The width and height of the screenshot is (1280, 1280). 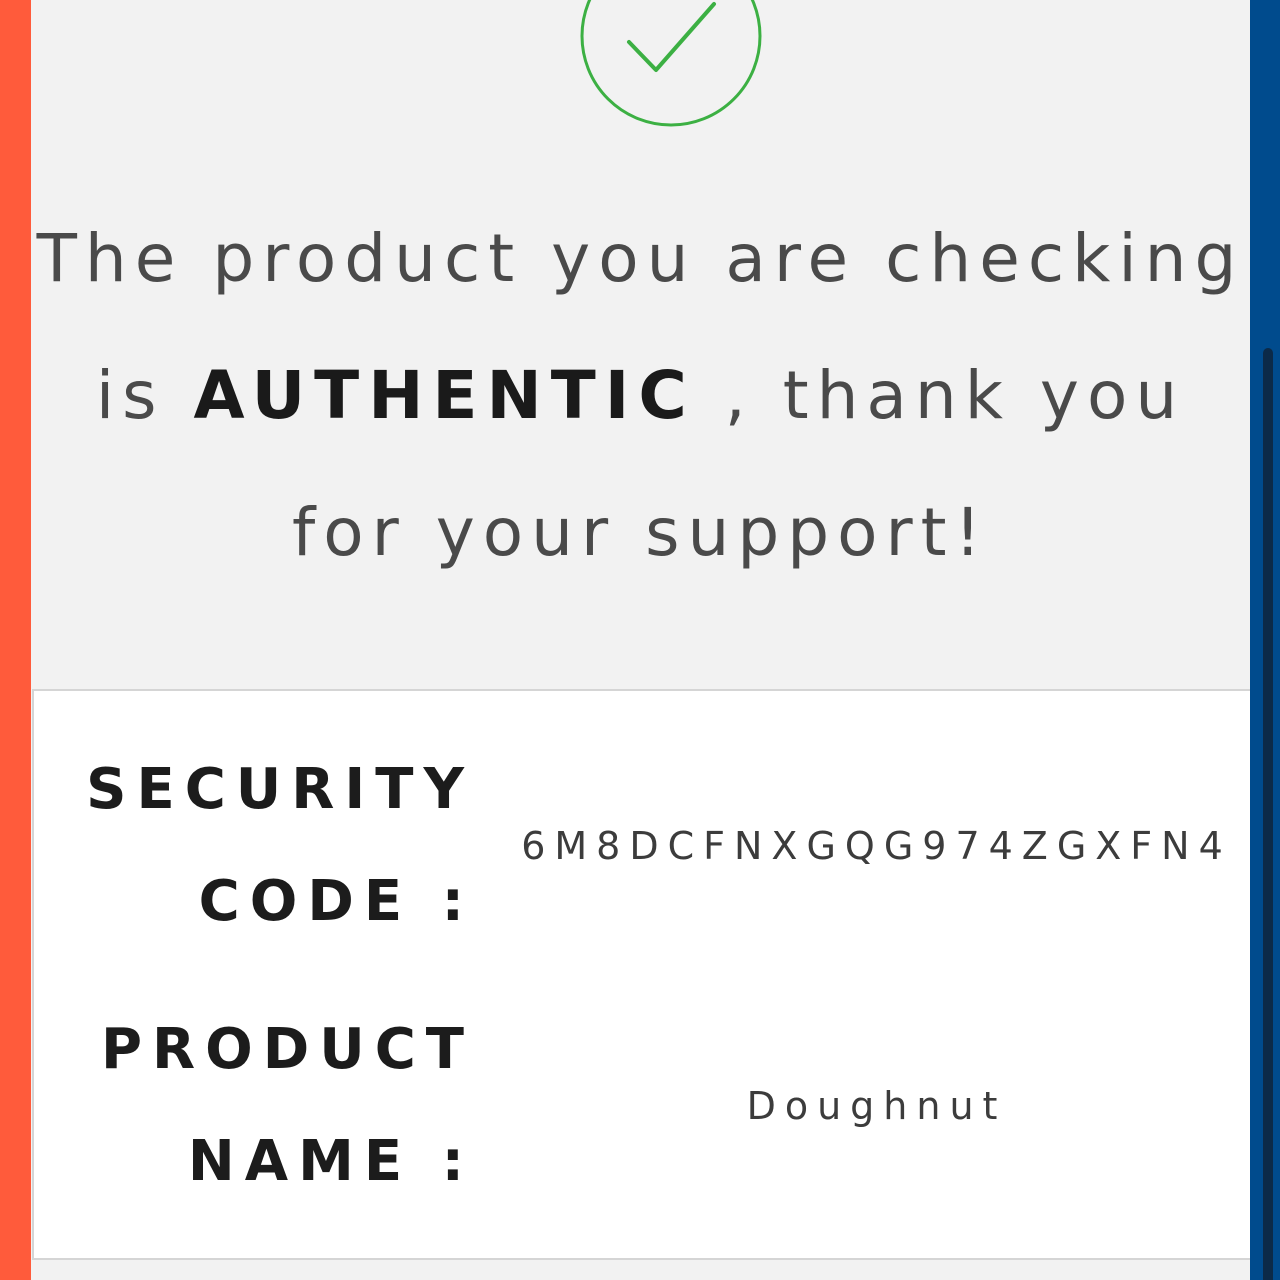 What do you see at coordinates (876, 1106) in the screenshot?
I see `product-name-value: Doughnut` at bounding box center [876, 1106].